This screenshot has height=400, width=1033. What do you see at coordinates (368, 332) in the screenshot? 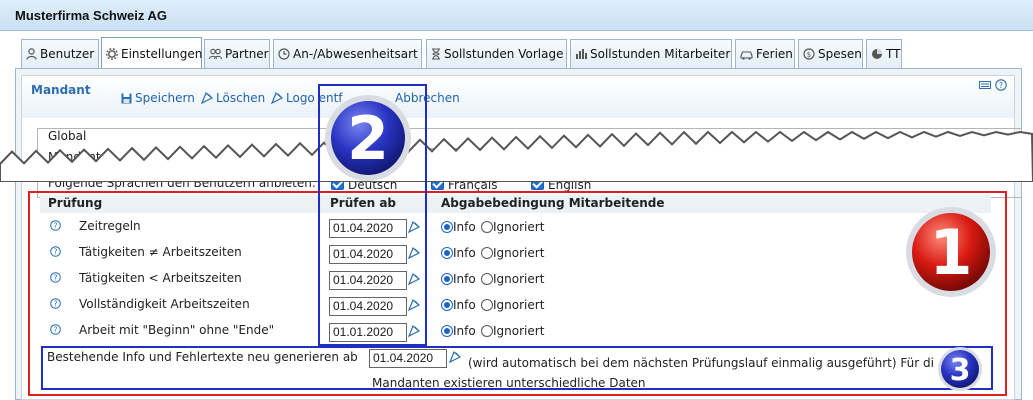
I see `date-input-beginn-ohne-ende: 01.01.2020` at bounding box center [368, 332].